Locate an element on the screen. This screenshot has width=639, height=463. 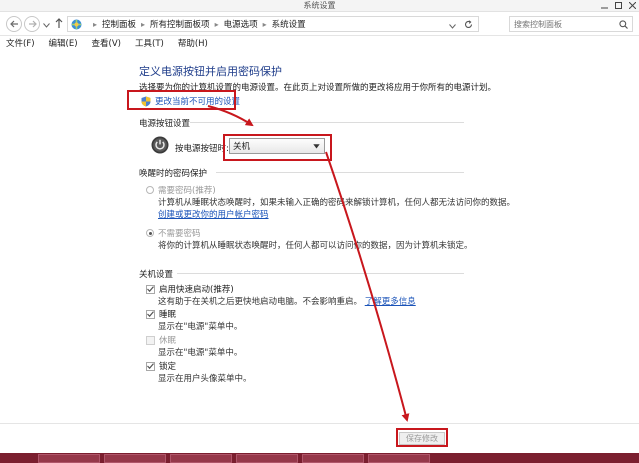
menu-tools: 工具(T) is located at coordinates (149, 44).